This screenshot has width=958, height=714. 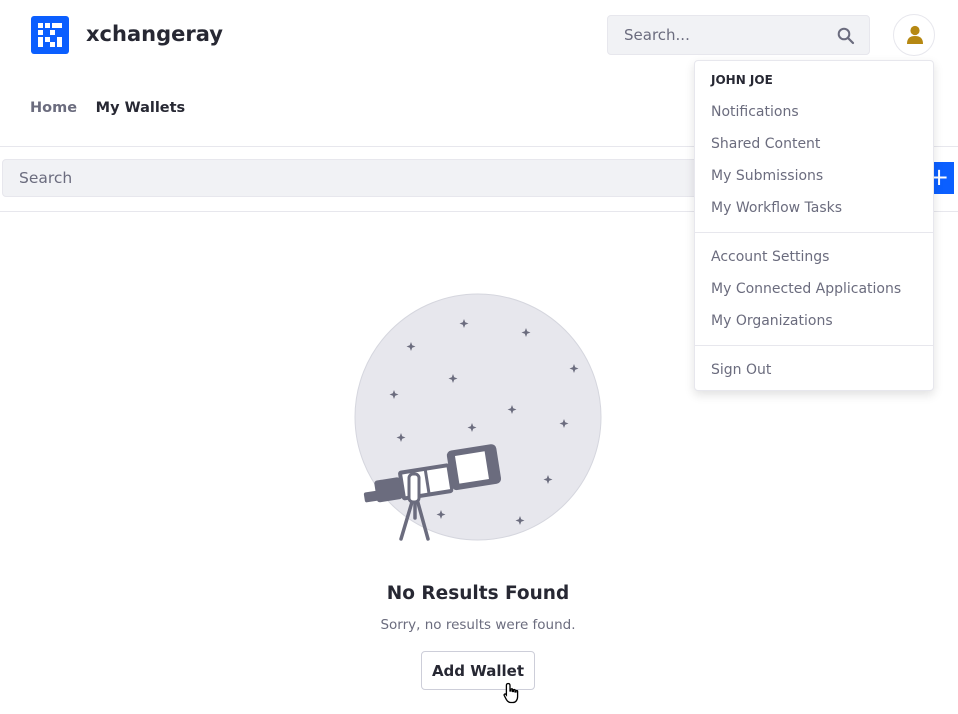 What do you see at coordinates (772, 321) in the screenshot?
I see `menu-item-my-organizations: My Organizations` at bounding box center [772, 321].